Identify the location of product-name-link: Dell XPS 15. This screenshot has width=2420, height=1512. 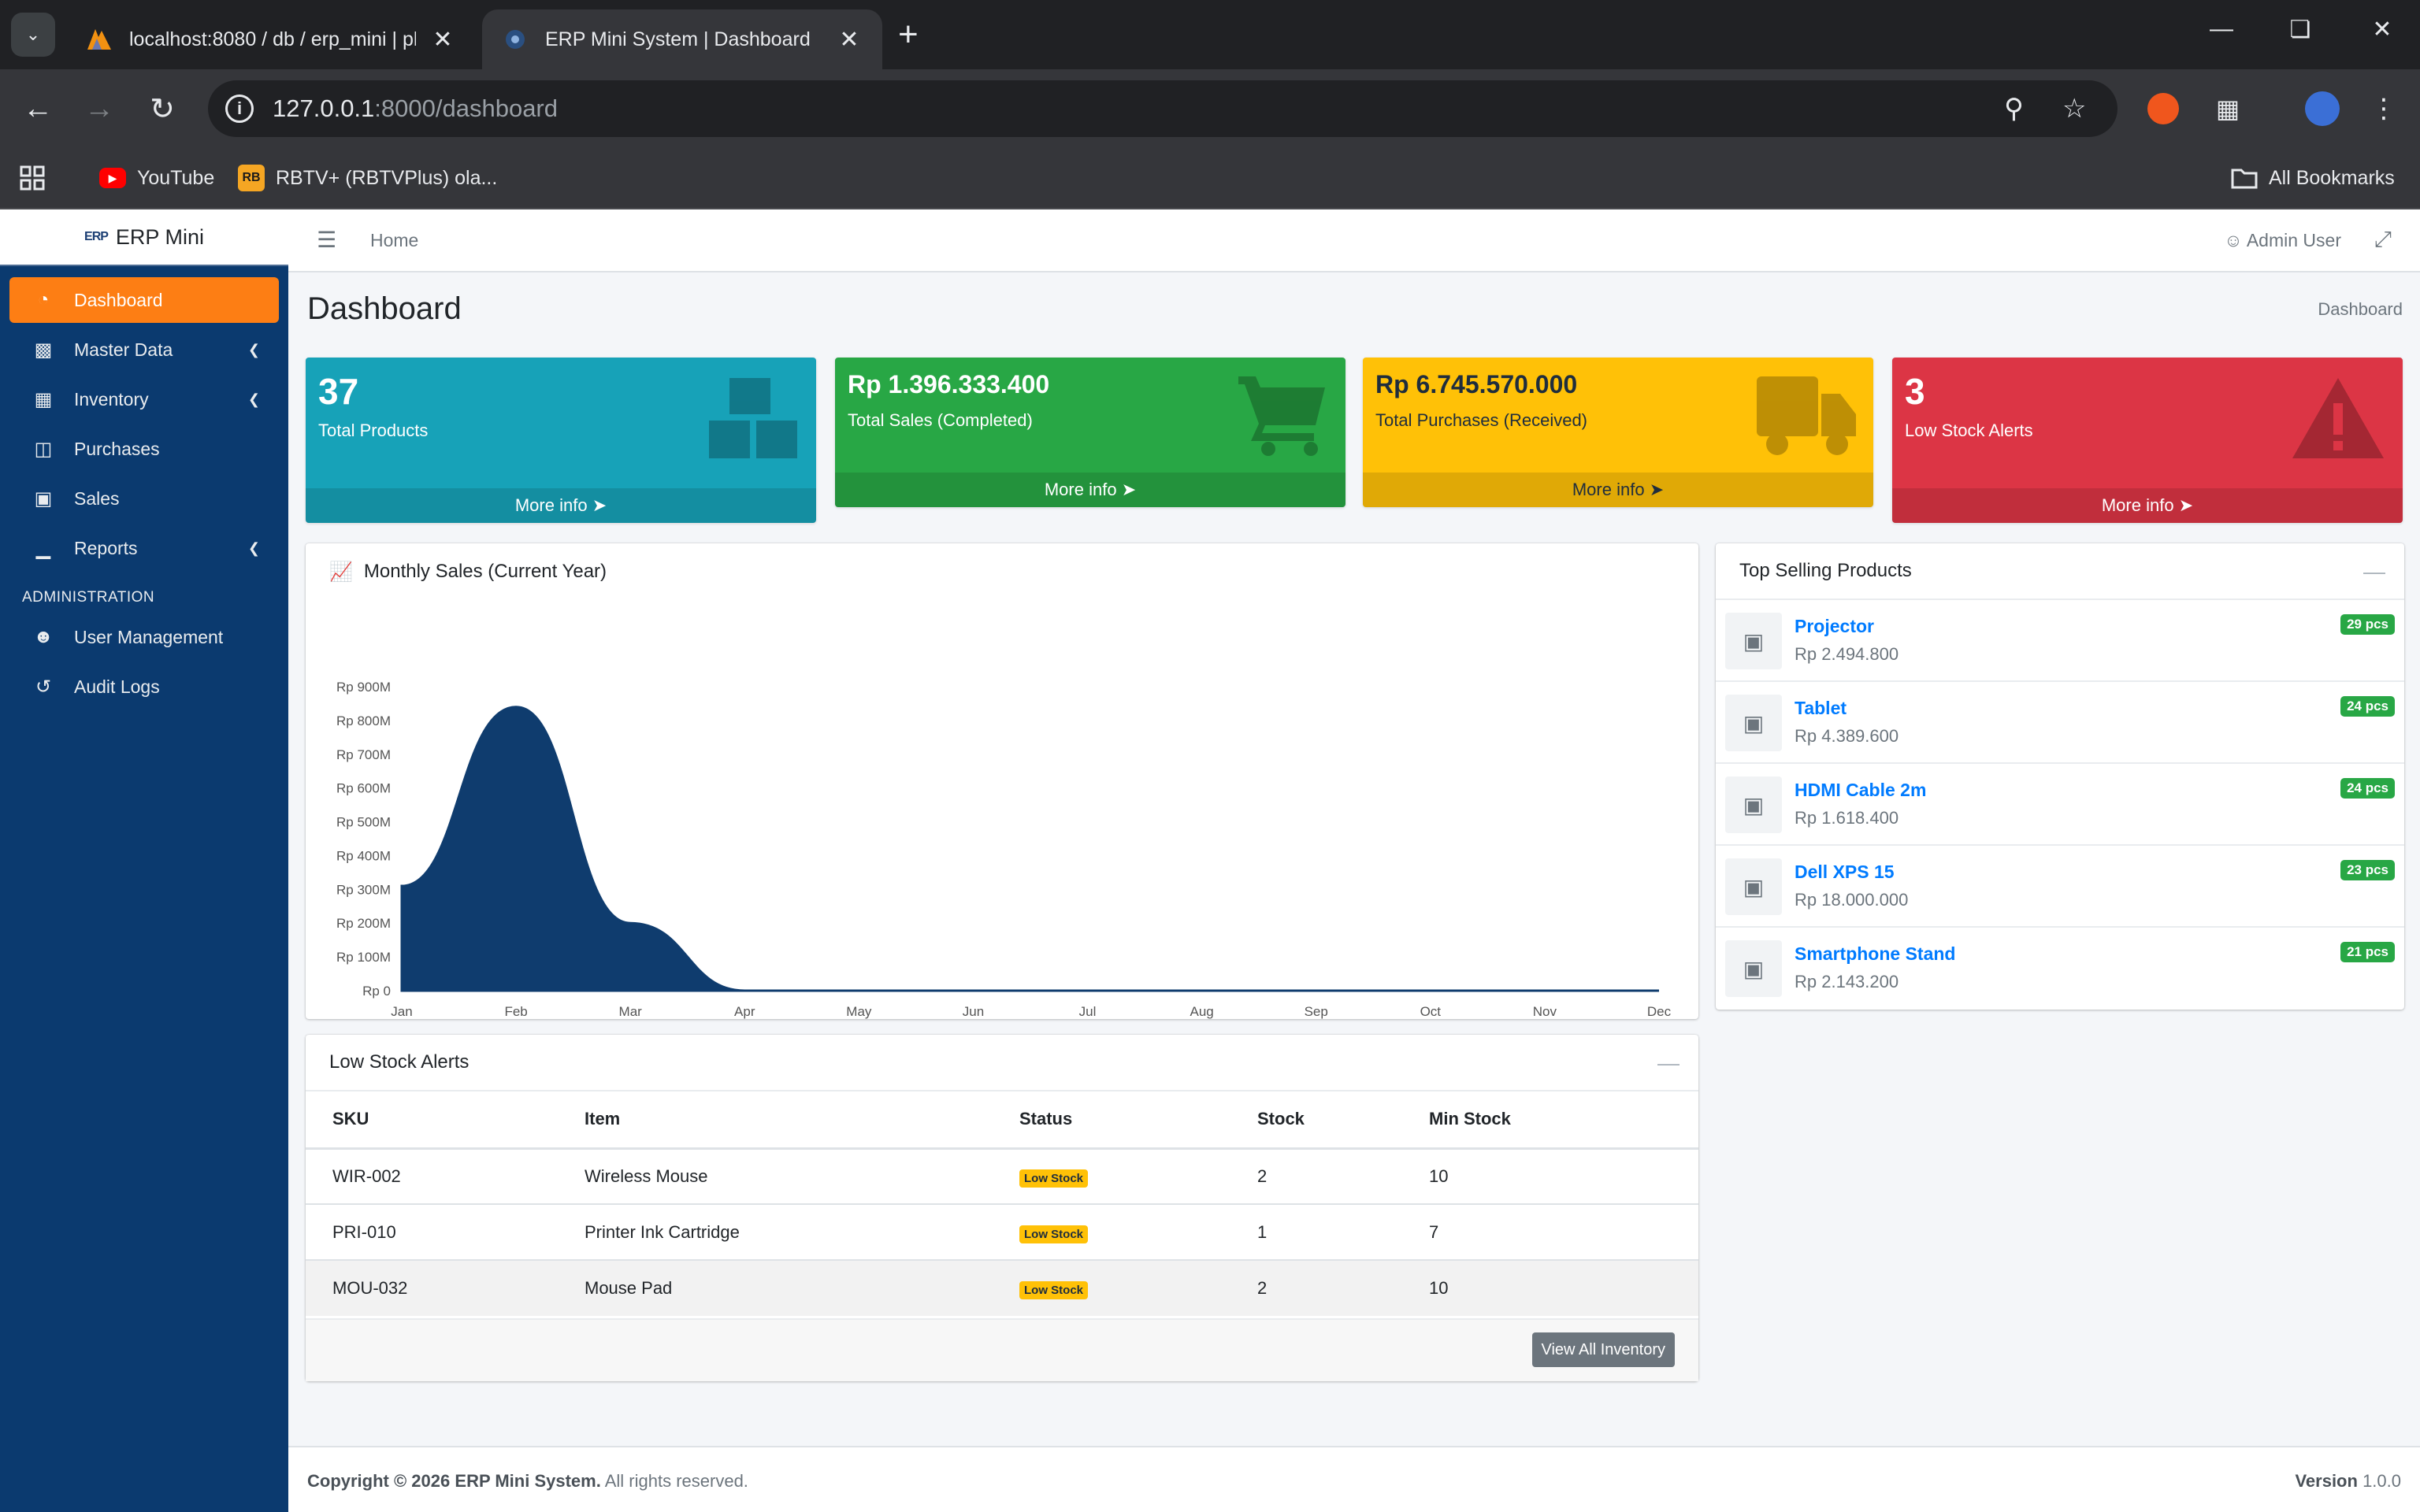
(1845, 872).